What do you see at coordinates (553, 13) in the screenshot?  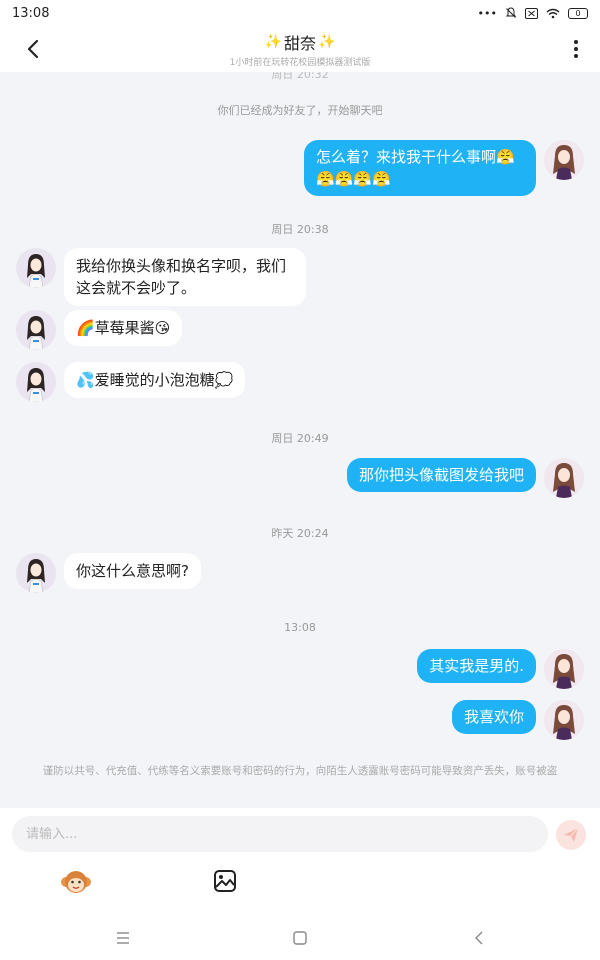 I see `wifi-icon` at bounding box center [553, 13].